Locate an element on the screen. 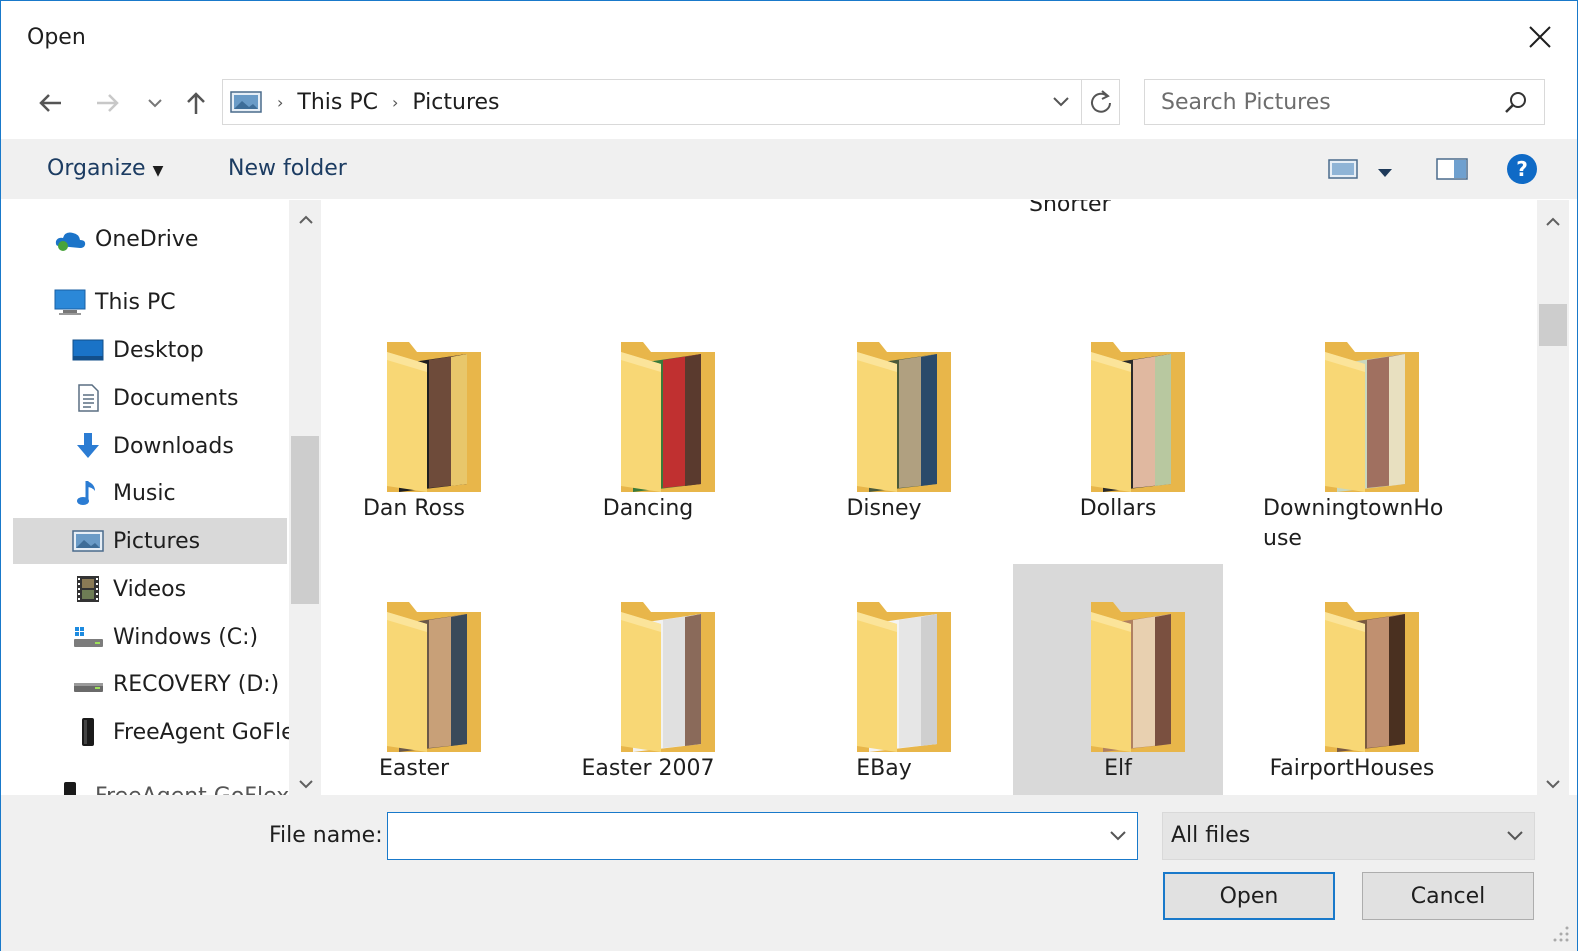 This screenshot has height=951, width=1578. recent-locations-button is located at coordinates (155, 103).